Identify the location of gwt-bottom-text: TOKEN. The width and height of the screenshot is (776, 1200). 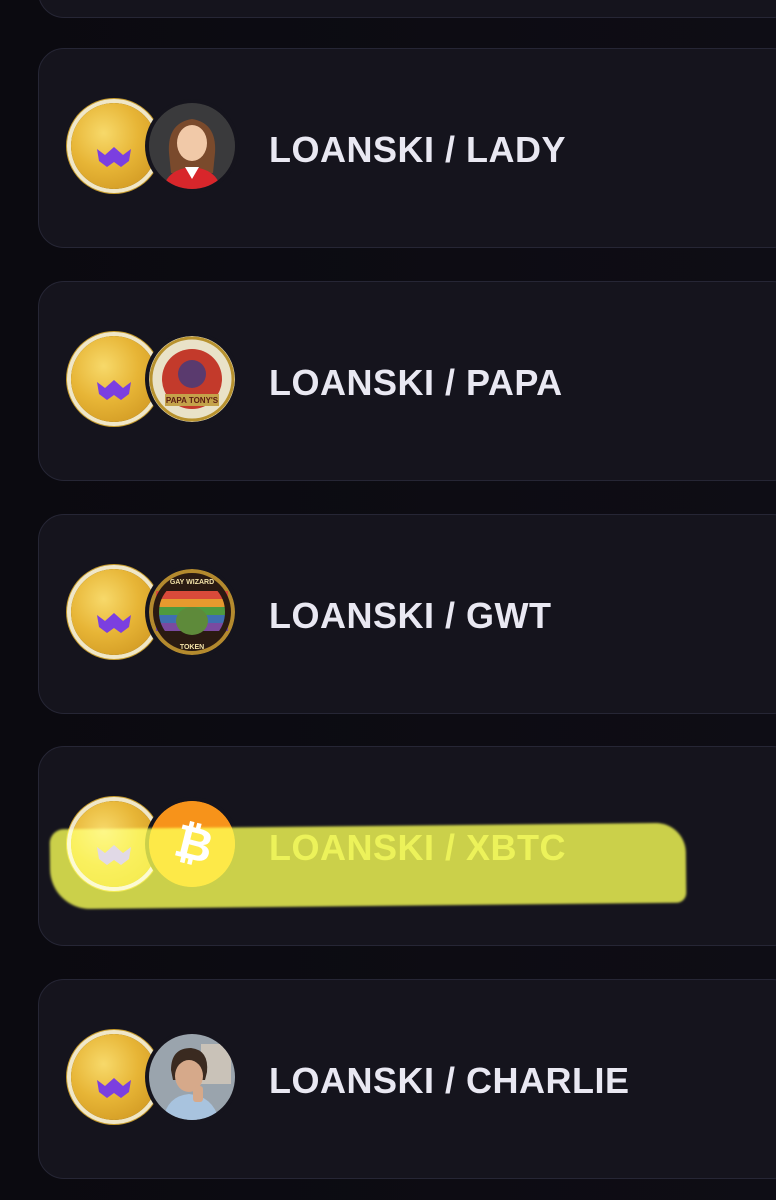
(192, 647).